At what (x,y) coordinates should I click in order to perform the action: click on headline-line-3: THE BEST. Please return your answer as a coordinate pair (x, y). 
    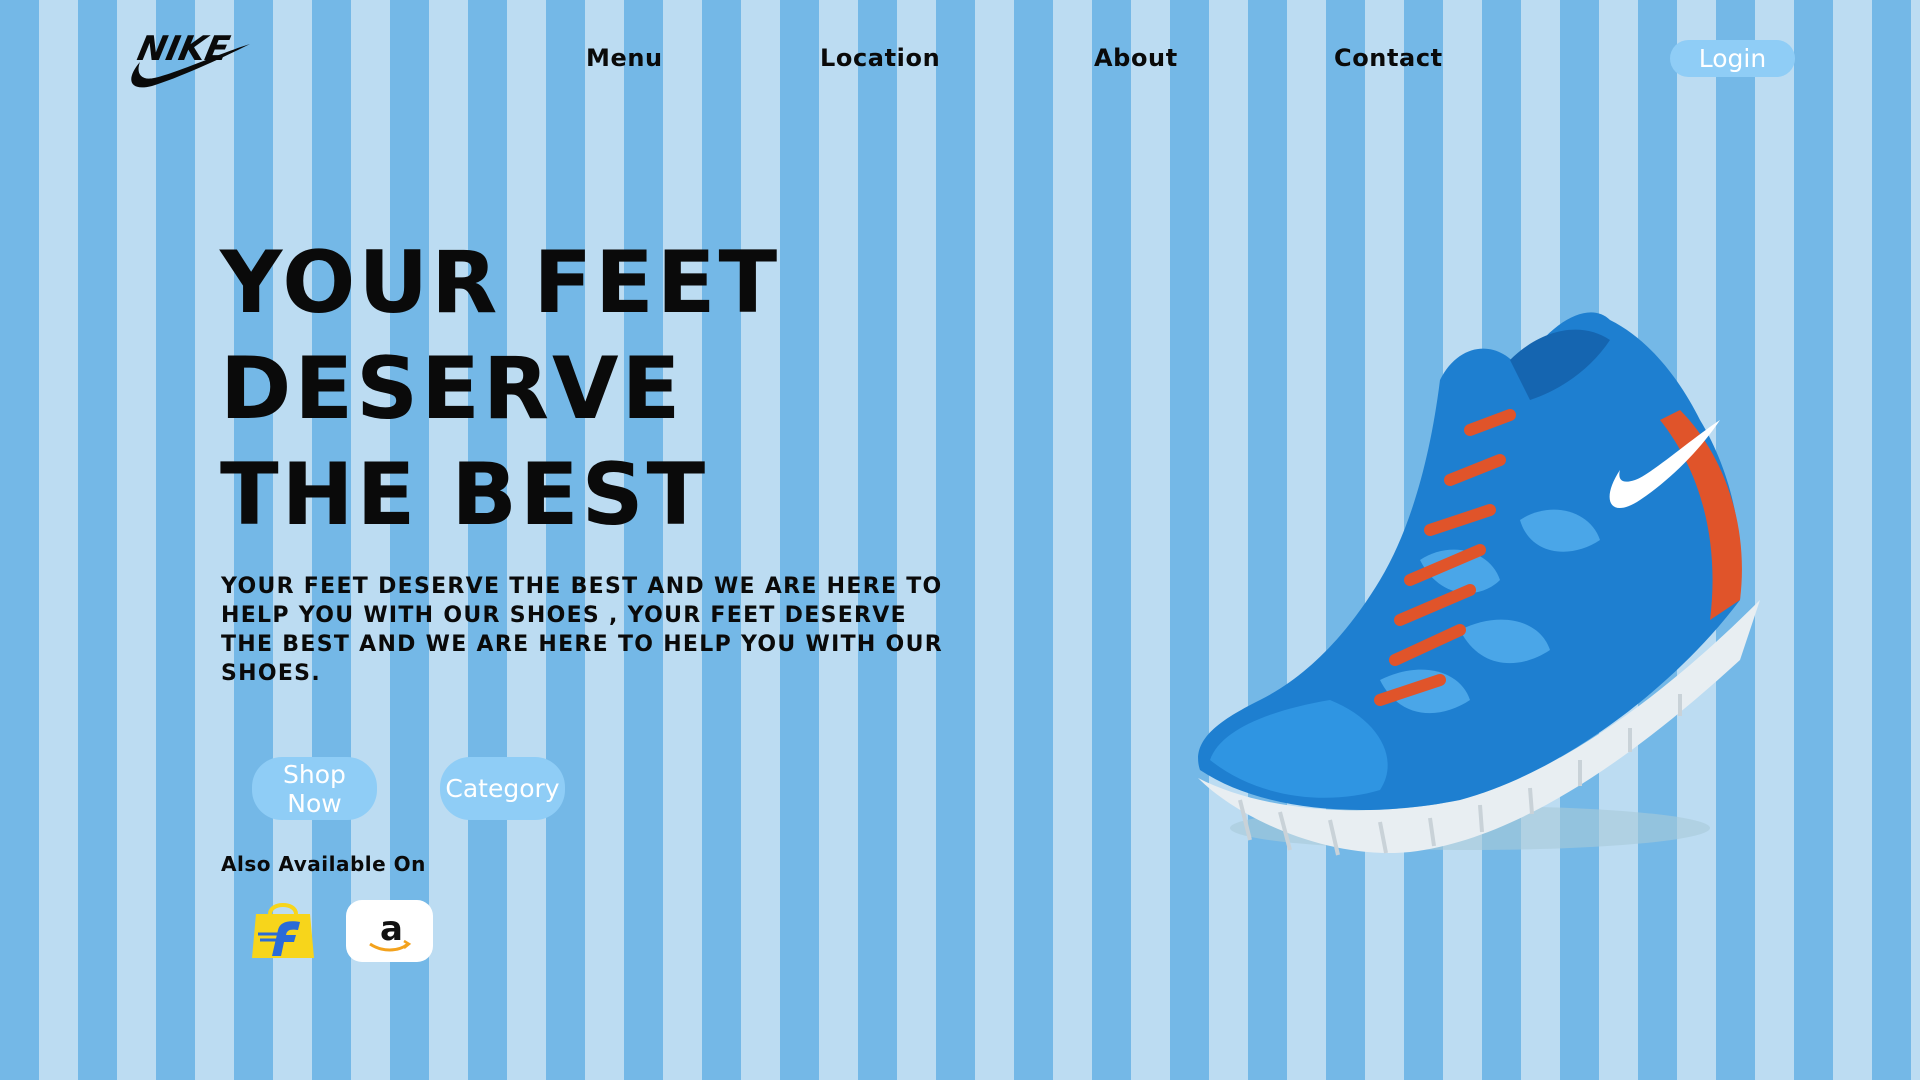
    Looking at the image, I should click on (464, 495).